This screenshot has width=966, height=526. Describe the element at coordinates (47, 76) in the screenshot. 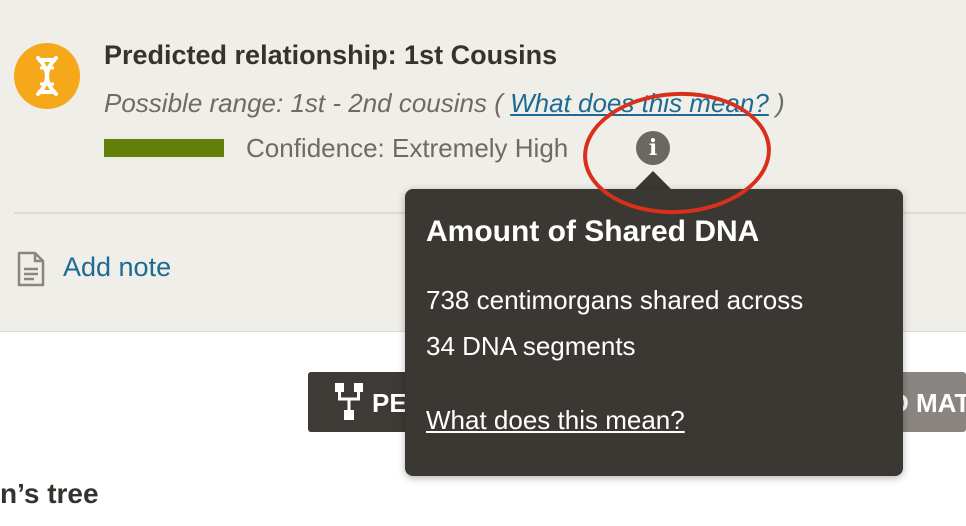

I see `dna-icon` at that location.